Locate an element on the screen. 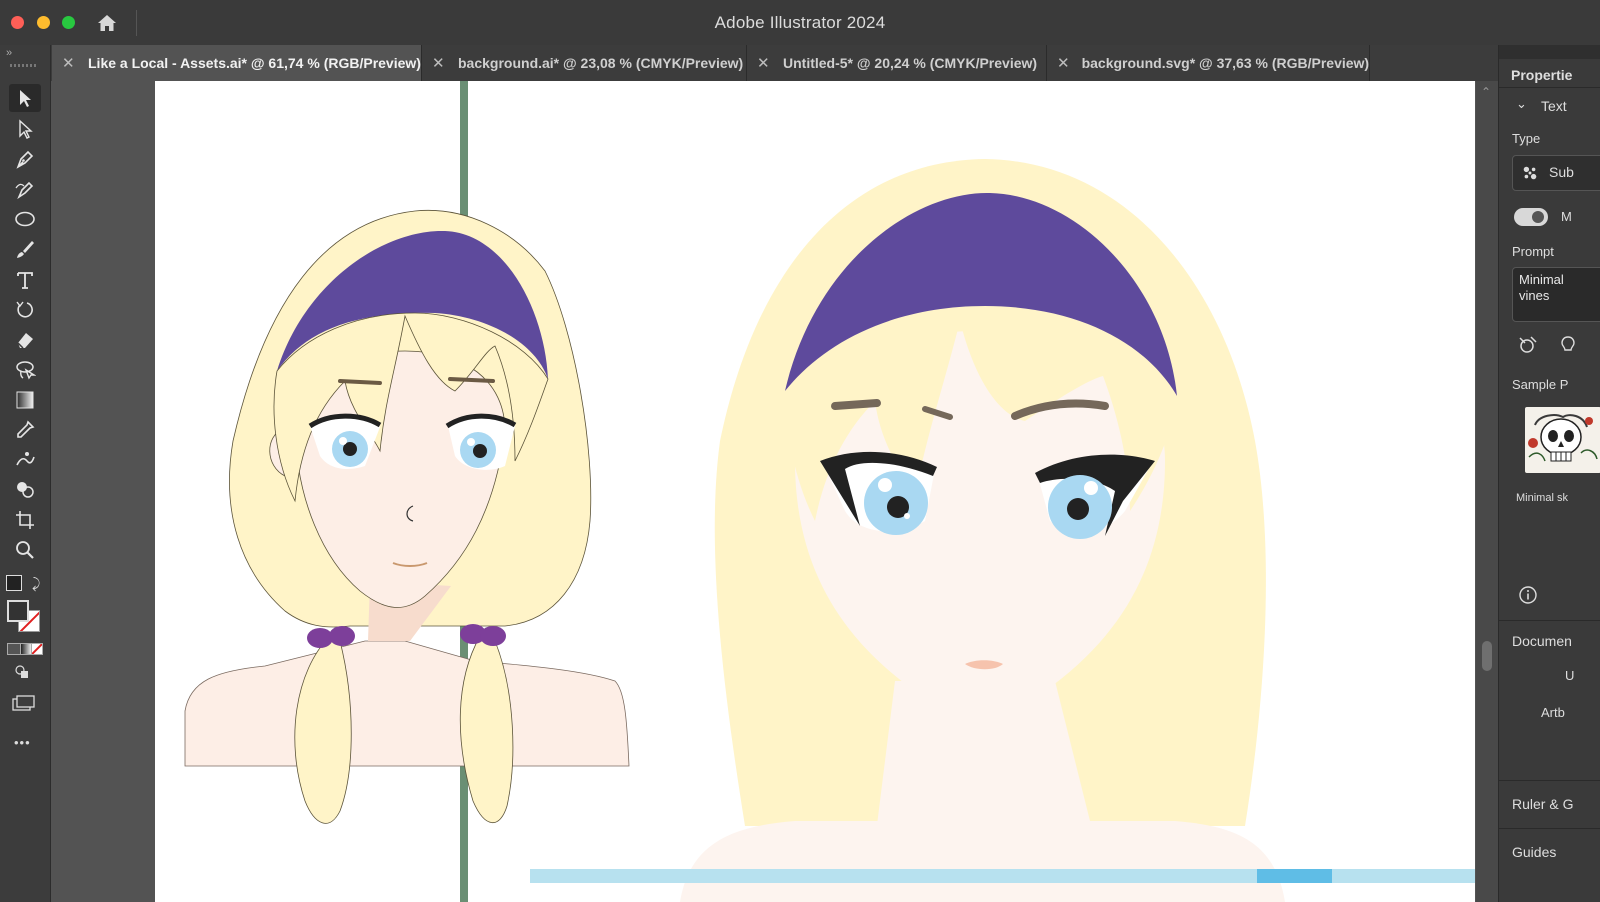 Image resolution: width=1600 pixels, height=902 pixels. eyedropper-tool is located at coordinates (25, 430).